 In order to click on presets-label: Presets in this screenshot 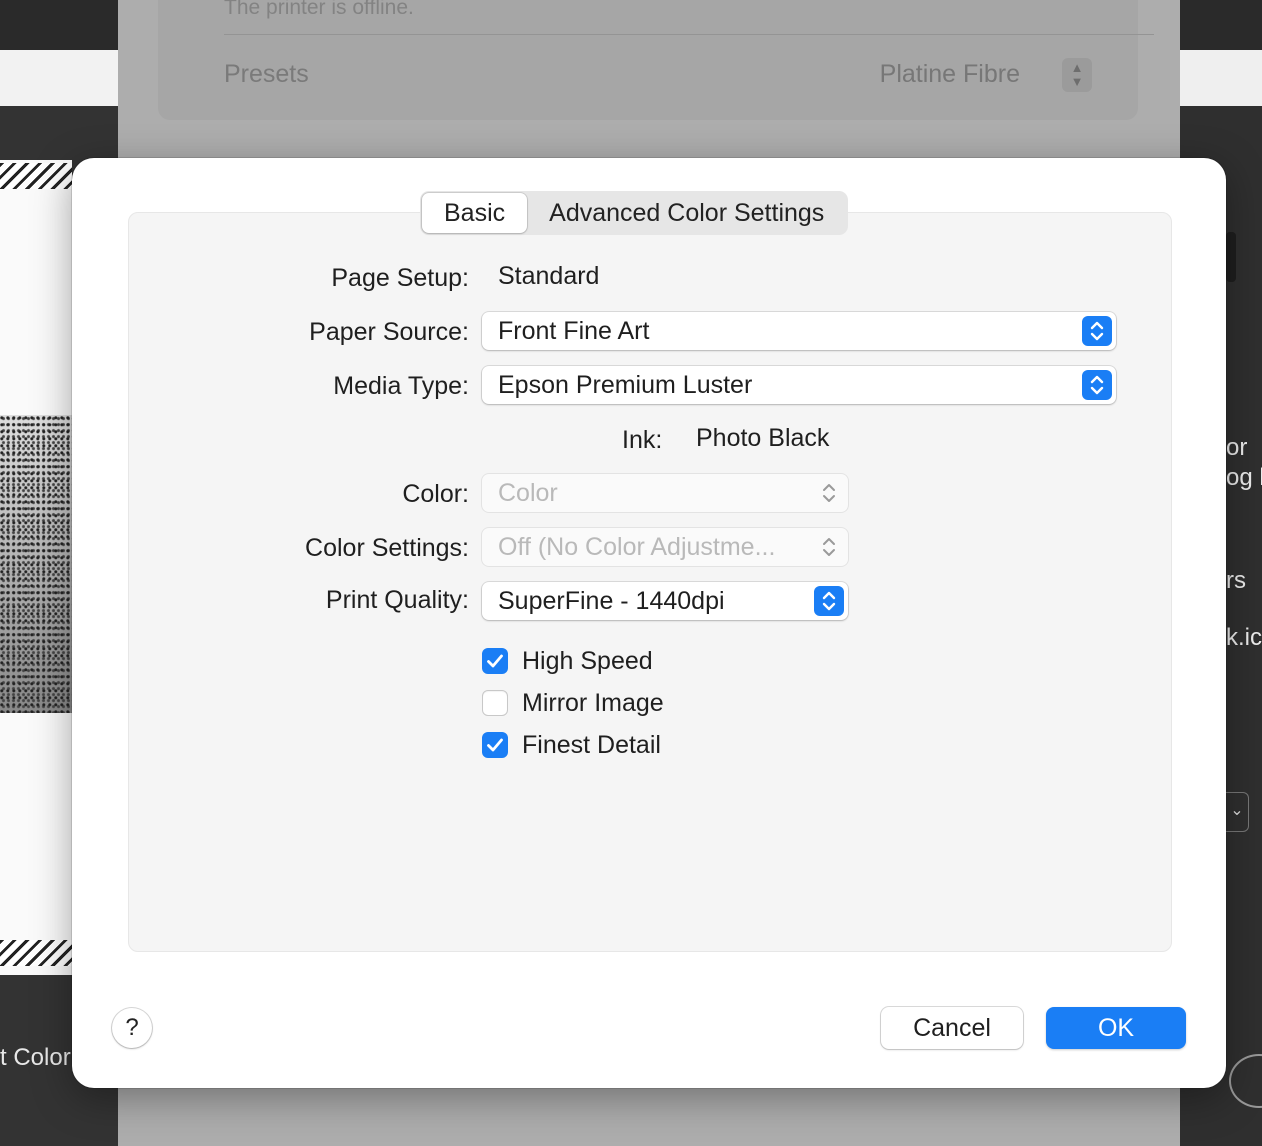, I will do `click(266, 74)`.